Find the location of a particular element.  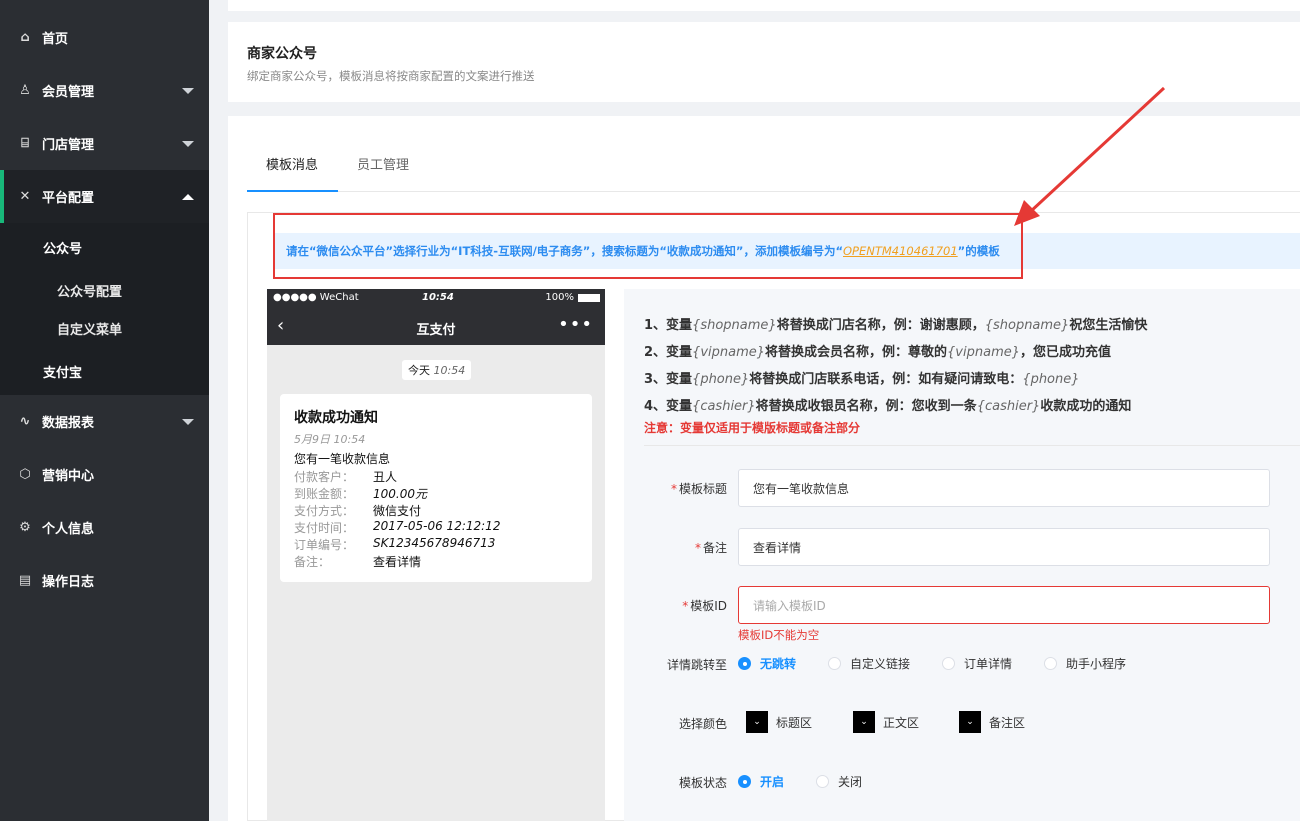

battery-status: 100% is located at coordinates (572, 297).